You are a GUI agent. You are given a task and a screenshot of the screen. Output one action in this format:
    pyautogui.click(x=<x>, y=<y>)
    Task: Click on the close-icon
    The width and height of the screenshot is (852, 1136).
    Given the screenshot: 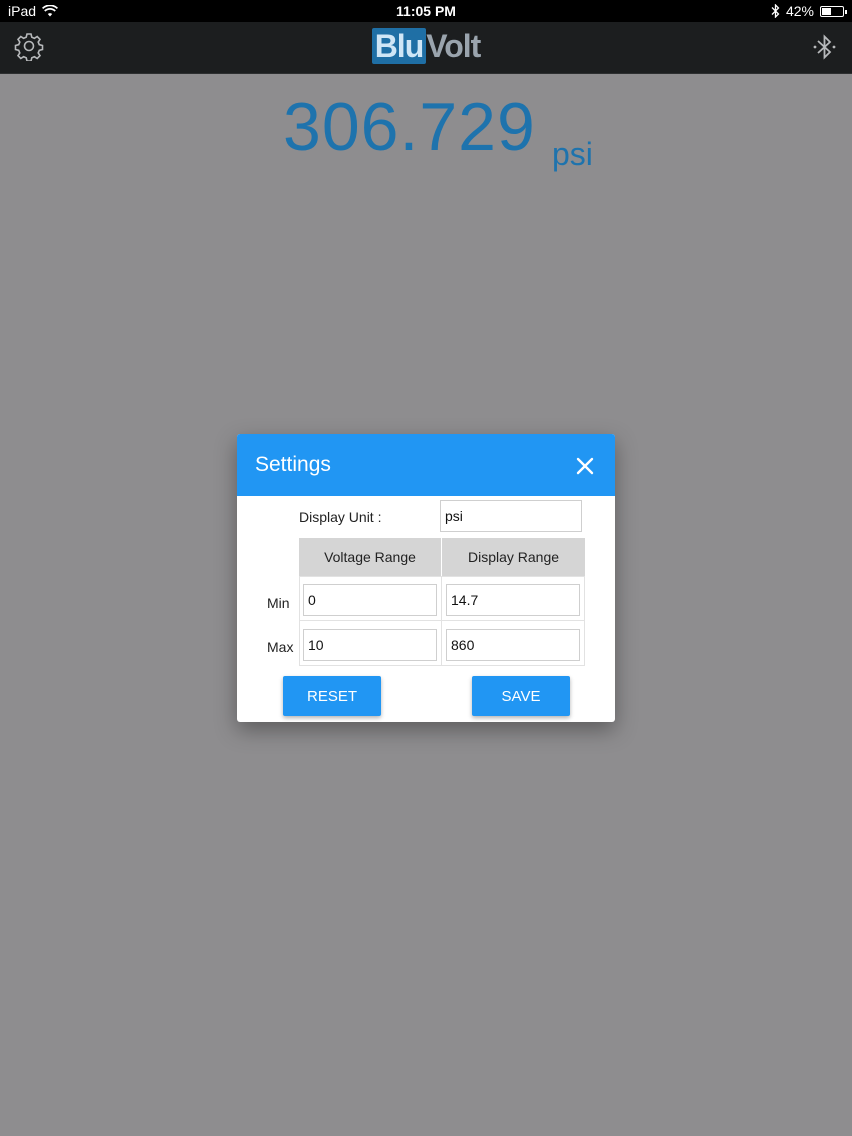 What is the action you would take?
    pyautogui.click(x=585, y=466)
    